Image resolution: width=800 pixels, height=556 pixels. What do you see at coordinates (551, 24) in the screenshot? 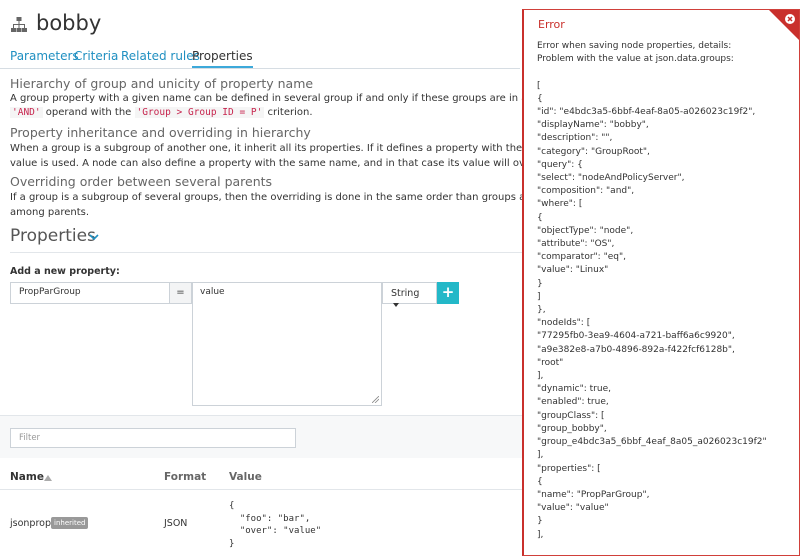
I see `error-title: Error` at bounding box center [551, 24].